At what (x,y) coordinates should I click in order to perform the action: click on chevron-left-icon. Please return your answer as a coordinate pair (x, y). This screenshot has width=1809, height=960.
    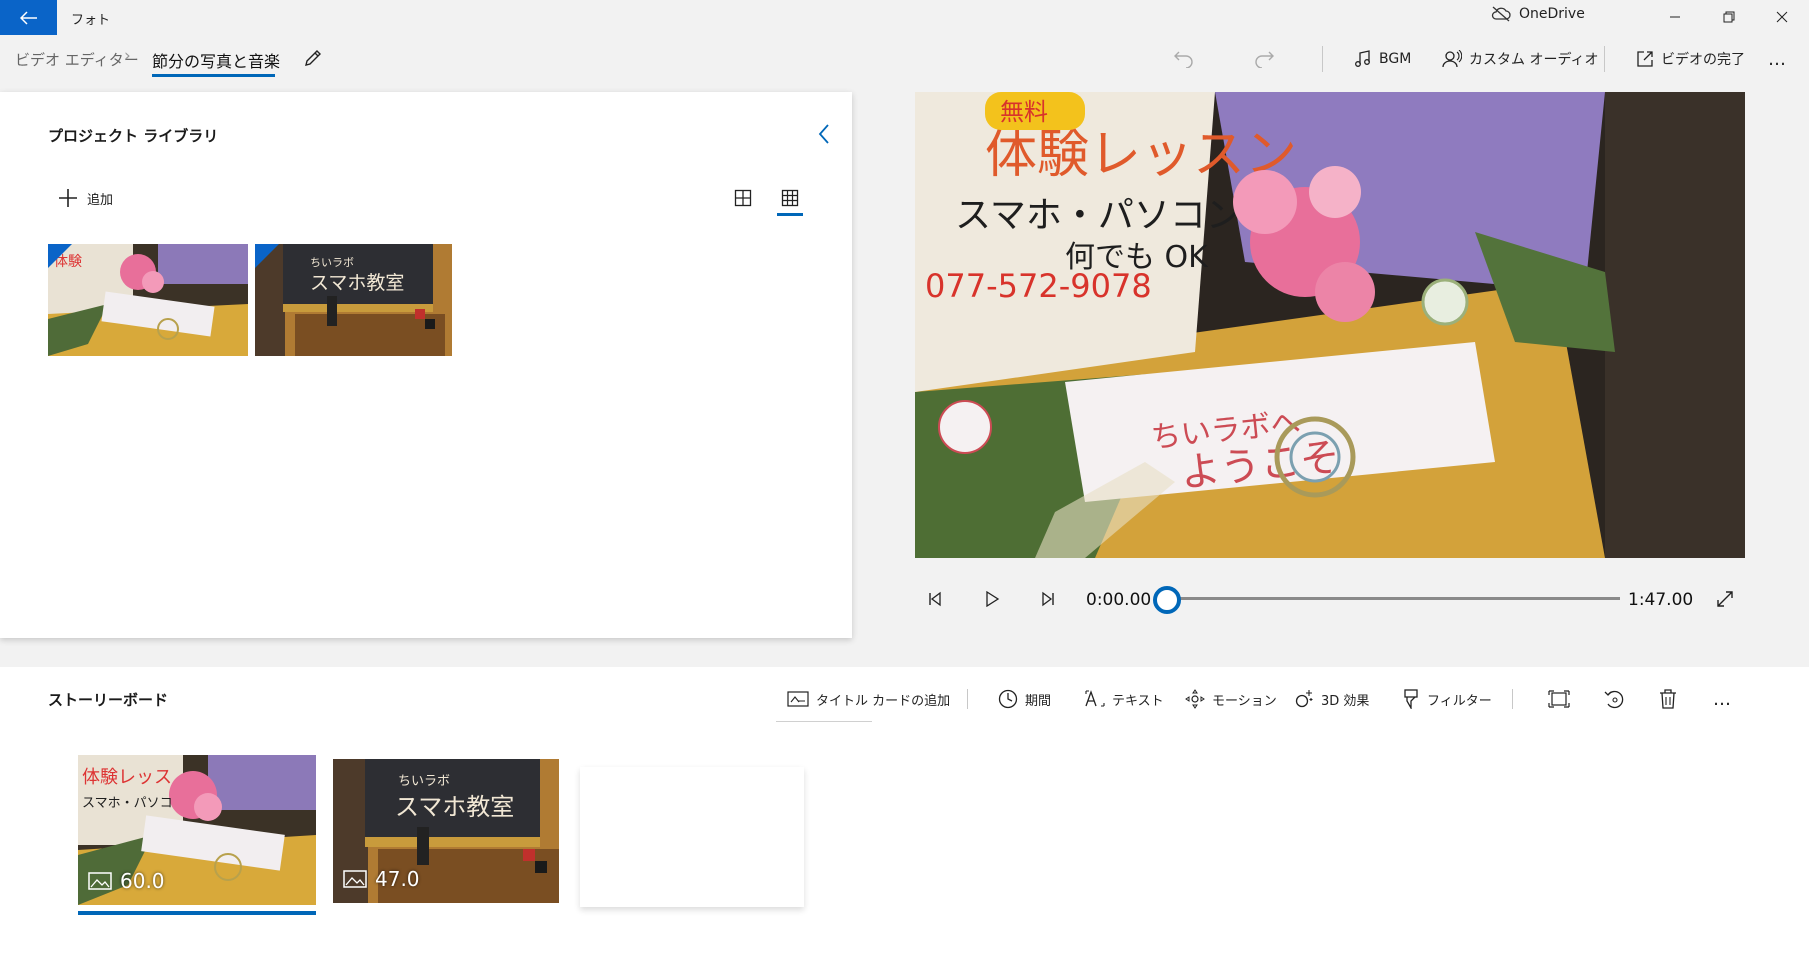
    Looking at the image, I should click on (823, 134).